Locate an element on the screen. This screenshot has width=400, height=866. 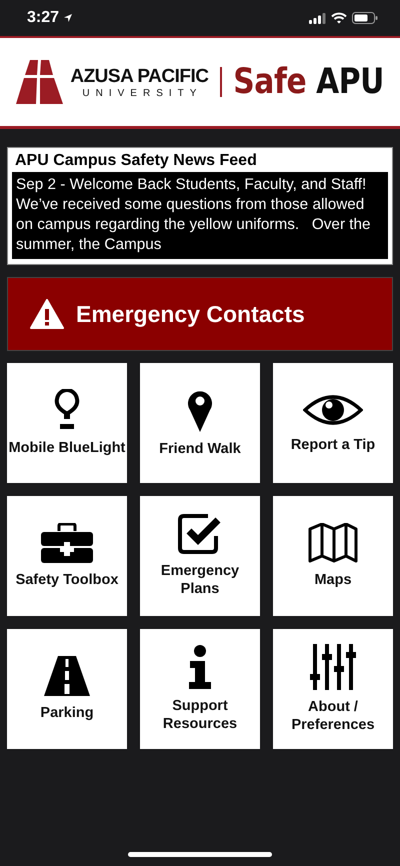
menu-tile: Emergency Plans is located at coordinates (200, 556).